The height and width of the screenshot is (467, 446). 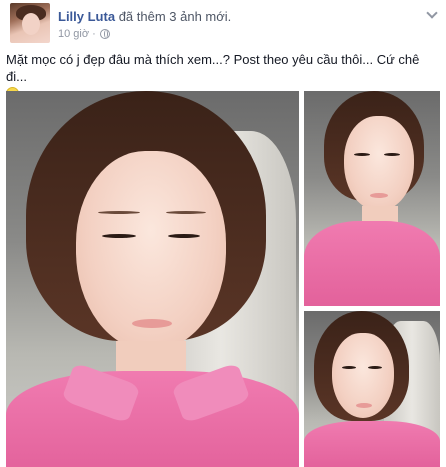 I want to click on photo-side-top, so click(x=372, y=198).